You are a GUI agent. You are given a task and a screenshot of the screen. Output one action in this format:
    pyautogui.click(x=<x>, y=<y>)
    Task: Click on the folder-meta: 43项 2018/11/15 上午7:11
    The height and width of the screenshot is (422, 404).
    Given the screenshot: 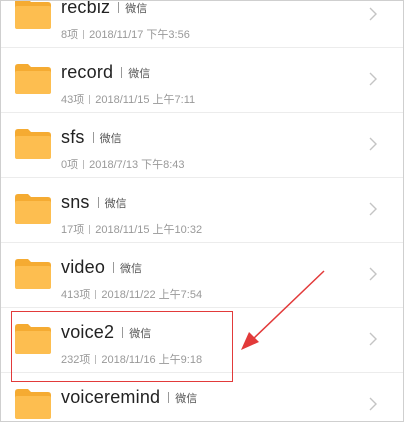 What is the action you would take?
    pyautogui.click(x=128, y=99)
    